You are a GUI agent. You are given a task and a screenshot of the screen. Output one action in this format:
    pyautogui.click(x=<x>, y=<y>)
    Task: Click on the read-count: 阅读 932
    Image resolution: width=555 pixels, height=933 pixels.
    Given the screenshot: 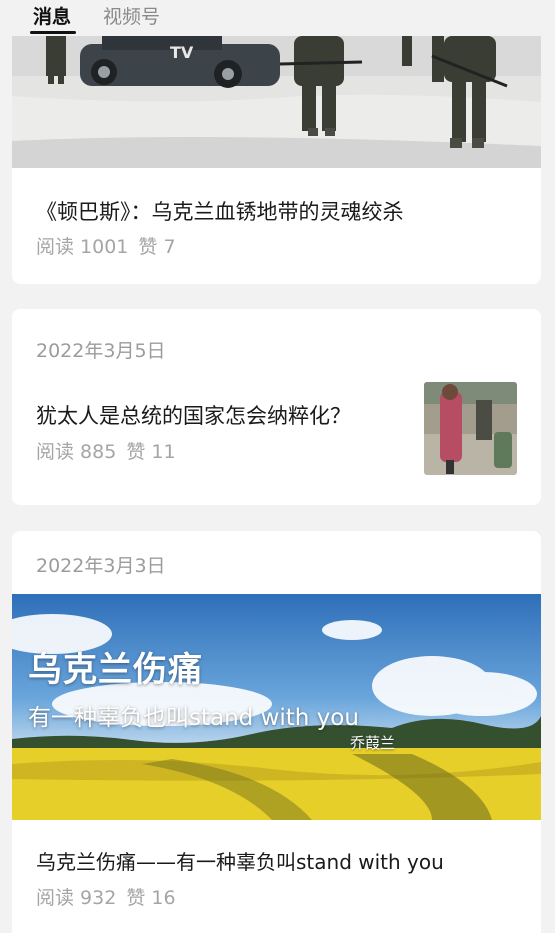 What is the action you would take?
    pyautogui.click(x=76, y=898)
    